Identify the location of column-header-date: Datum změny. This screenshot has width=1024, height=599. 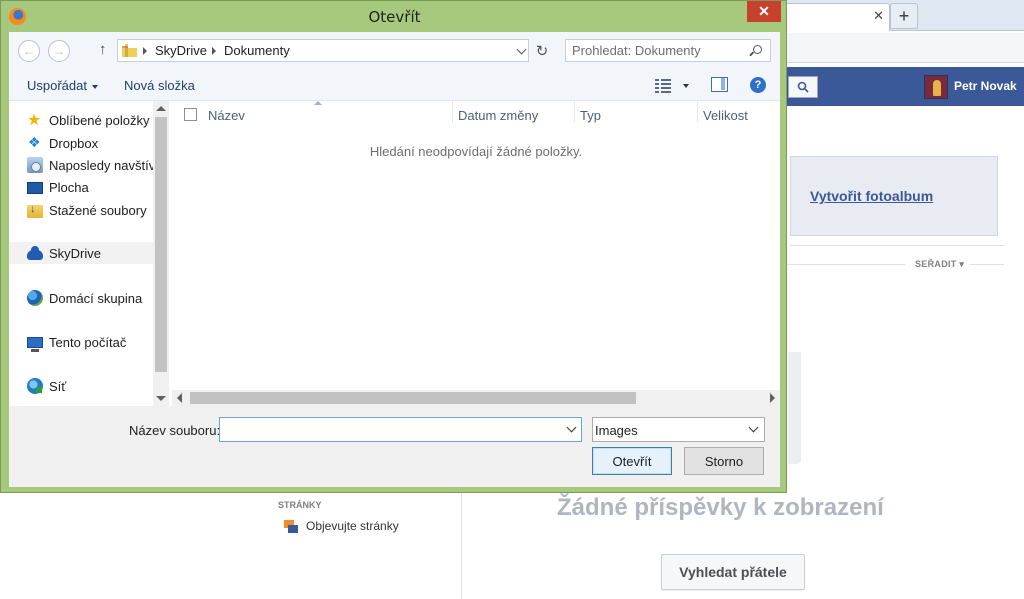
(498, 115).